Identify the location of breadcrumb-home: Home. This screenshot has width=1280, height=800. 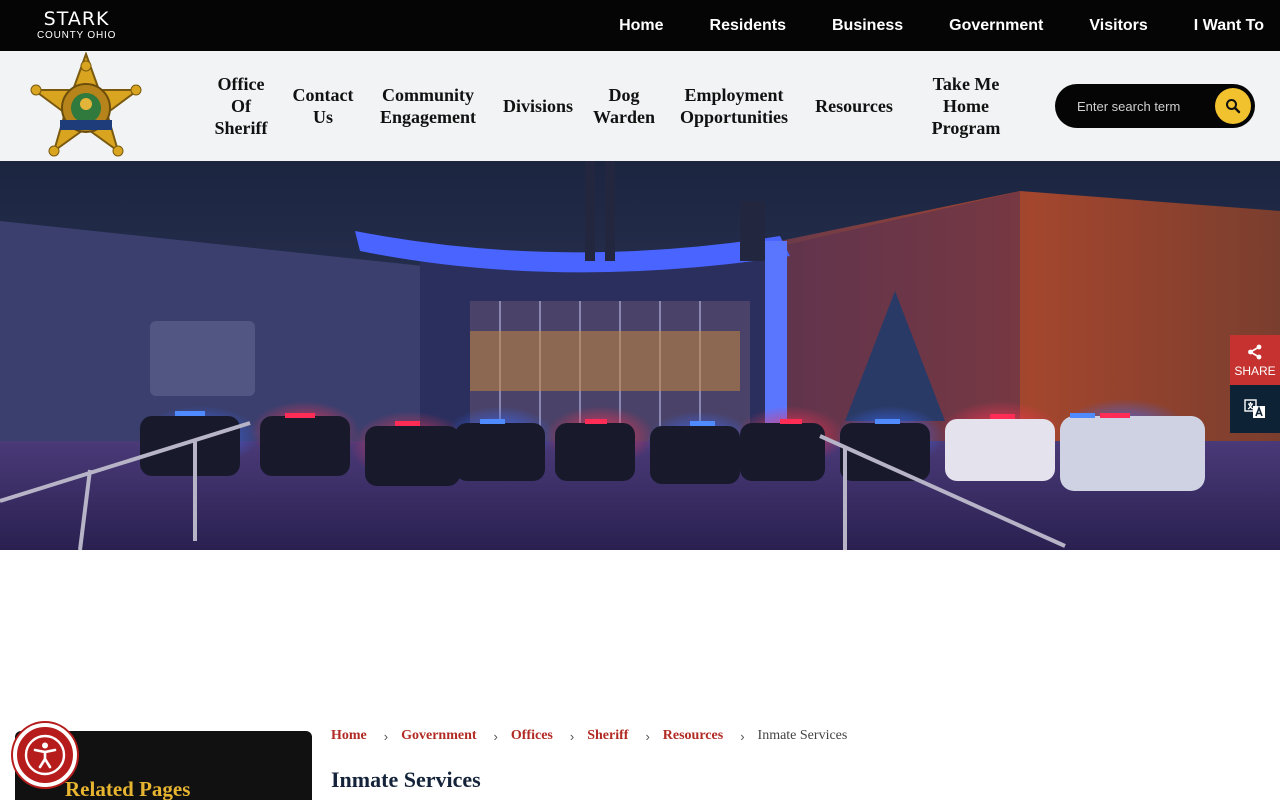
(349, 736).